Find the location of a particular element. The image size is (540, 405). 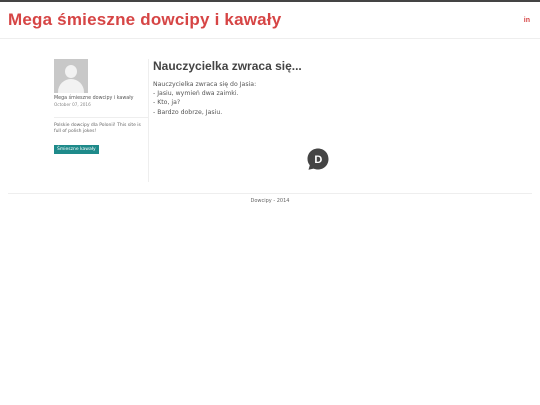

post-line: - Kto, ja? is located at coordinates (167, 103).